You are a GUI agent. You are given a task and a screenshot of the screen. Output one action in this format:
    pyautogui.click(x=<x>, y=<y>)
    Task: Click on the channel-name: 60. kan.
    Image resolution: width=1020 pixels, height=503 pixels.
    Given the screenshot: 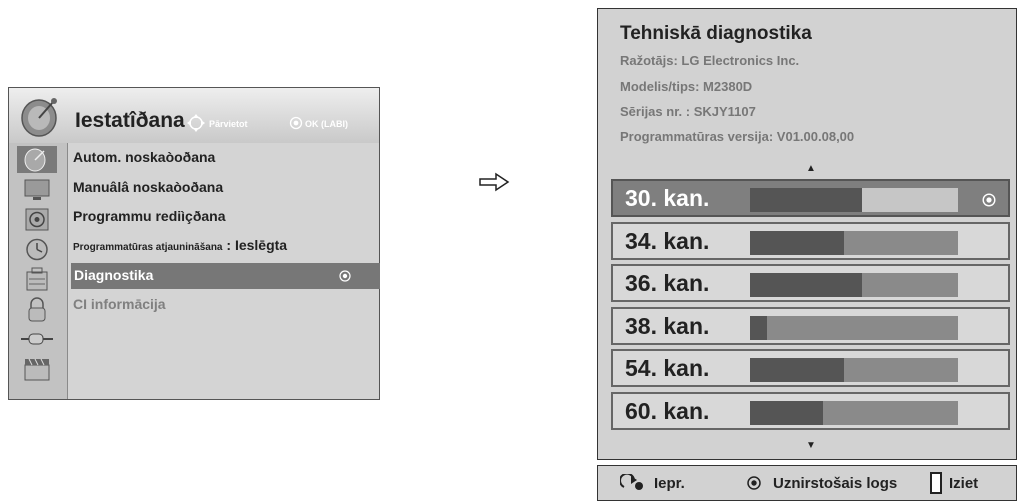 What is the action you would take?
    pyautogui.click(x=667, y=410)
    